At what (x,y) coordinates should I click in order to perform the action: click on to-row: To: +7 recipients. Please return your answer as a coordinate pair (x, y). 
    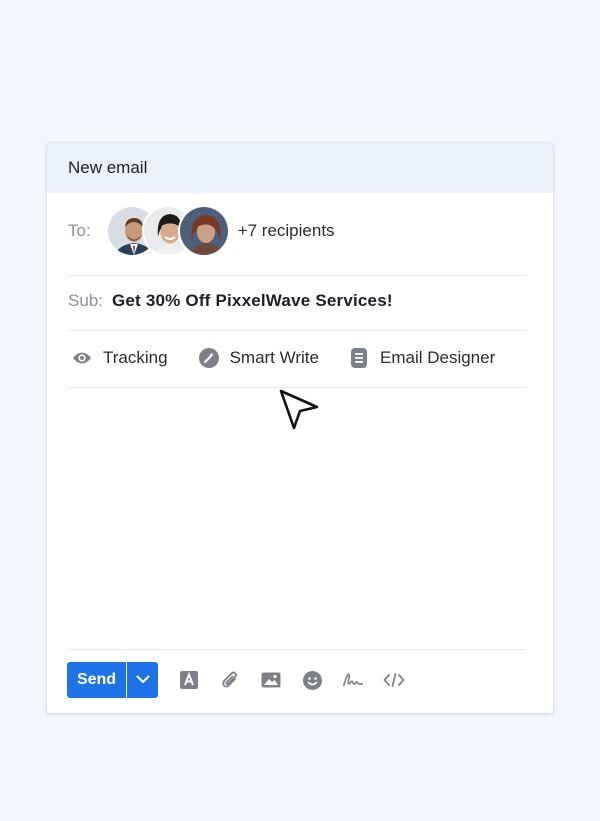
    Looking at the image, I should click on (297, 230).